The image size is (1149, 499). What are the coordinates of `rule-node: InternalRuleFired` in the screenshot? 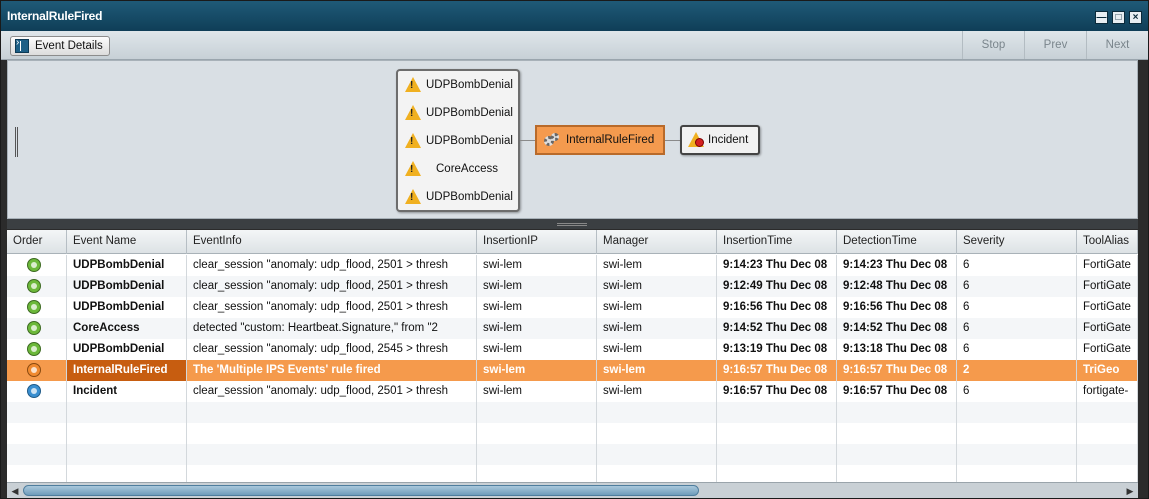 It's located at (600, 140).